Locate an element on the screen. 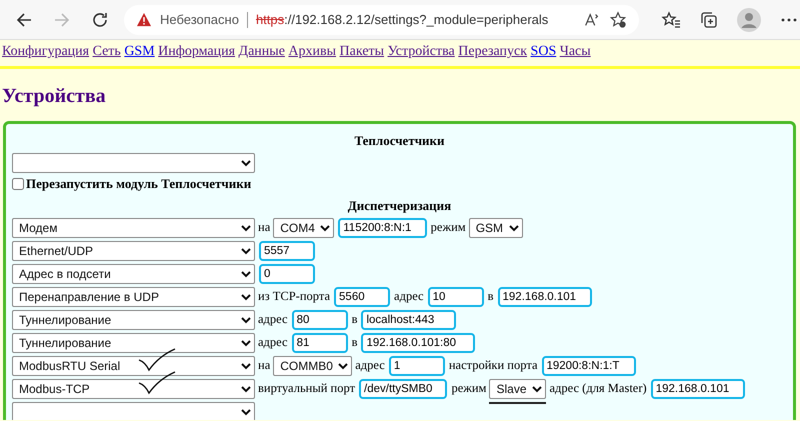  field-label: адрес (для Master) is located at coordinates (598, 388).